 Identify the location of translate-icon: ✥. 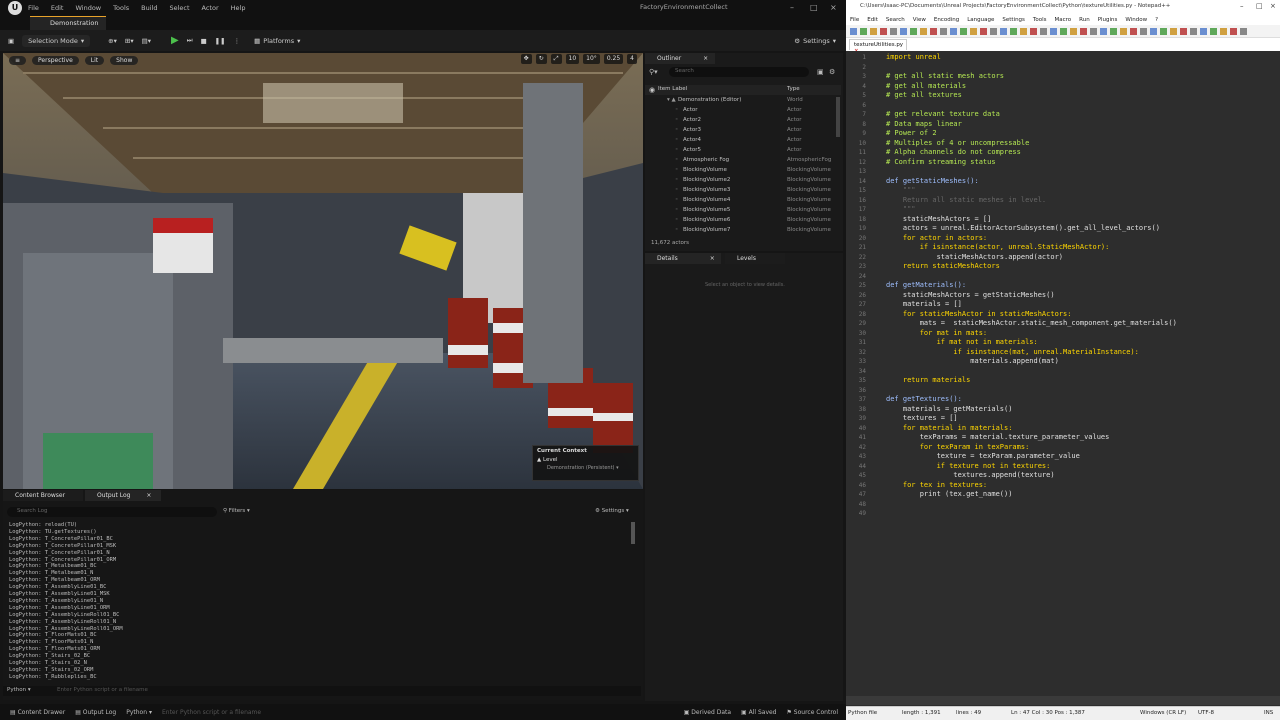
(526, 59).